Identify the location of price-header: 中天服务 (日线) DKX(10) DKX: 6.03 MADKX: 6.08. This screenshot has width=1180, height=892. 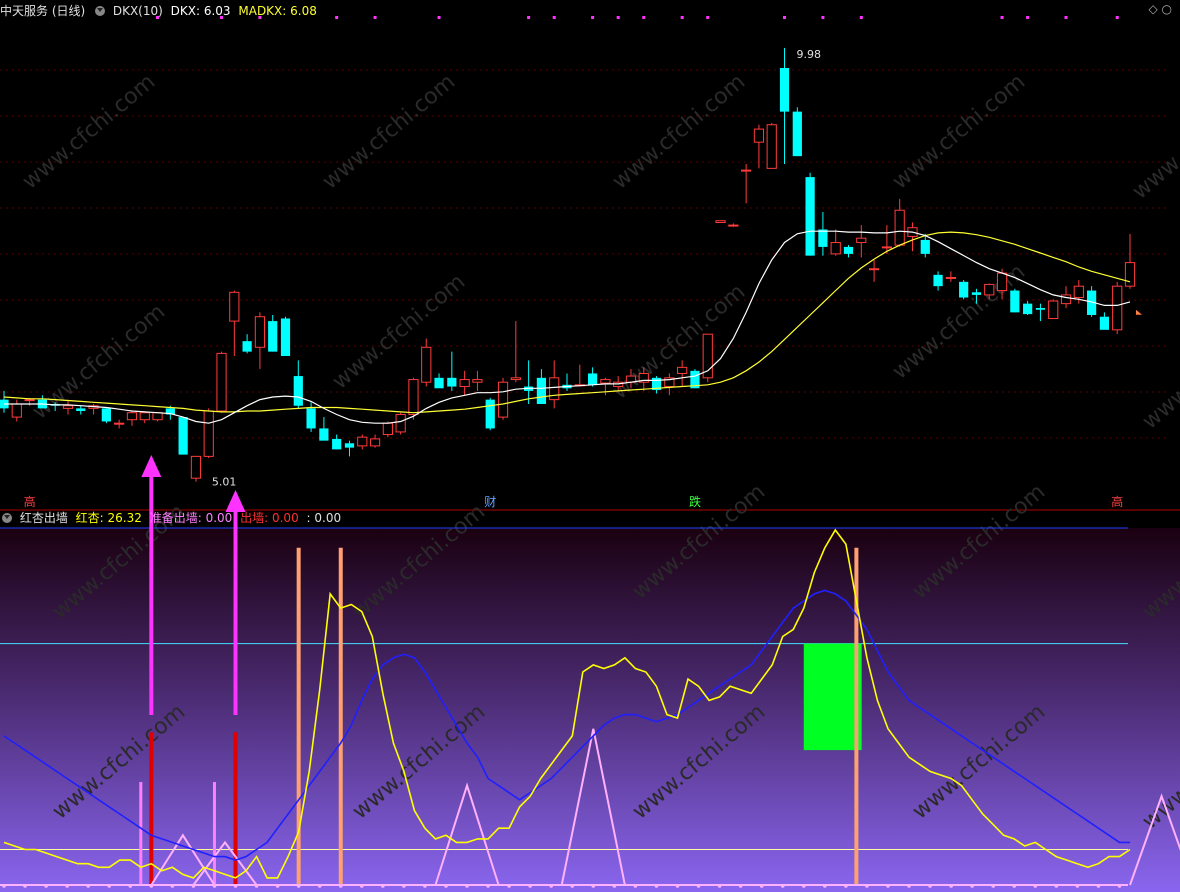
(160, 11).